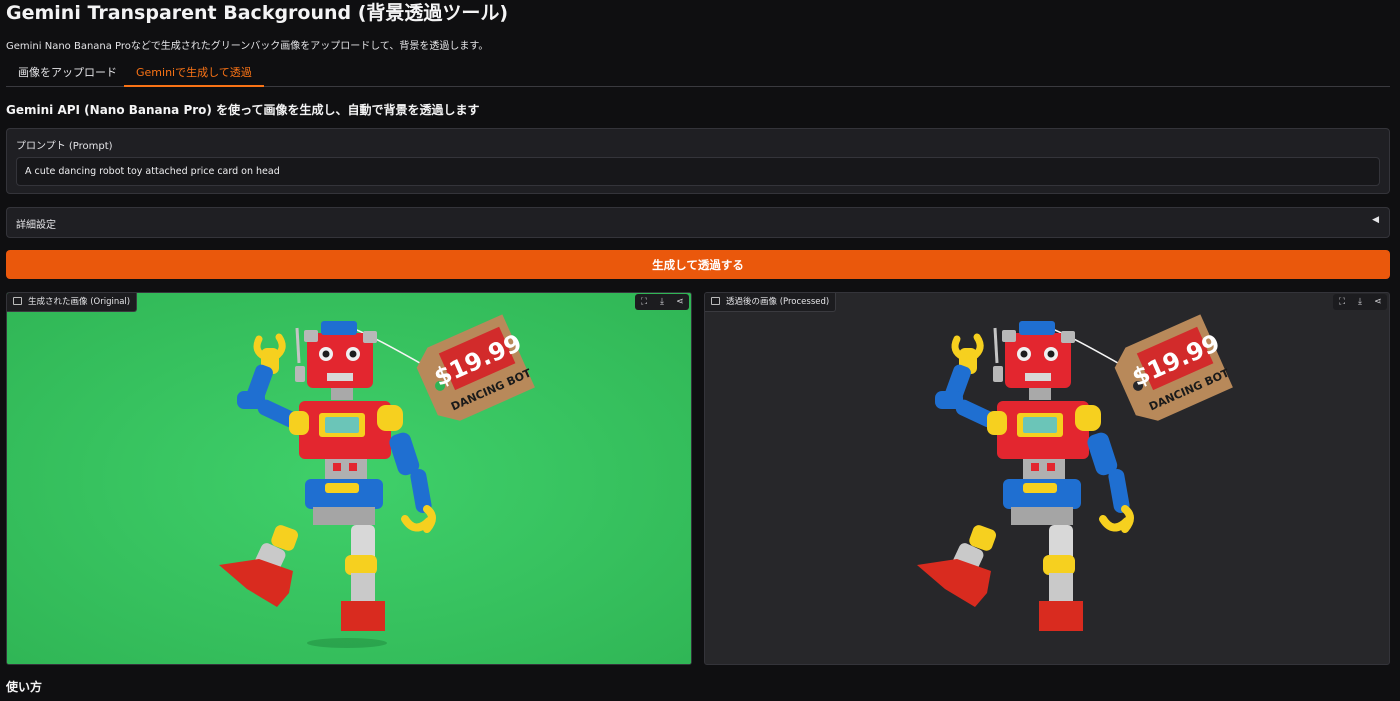  I want to click on tab-upload: 画像をアップロード, so click(67, 73).